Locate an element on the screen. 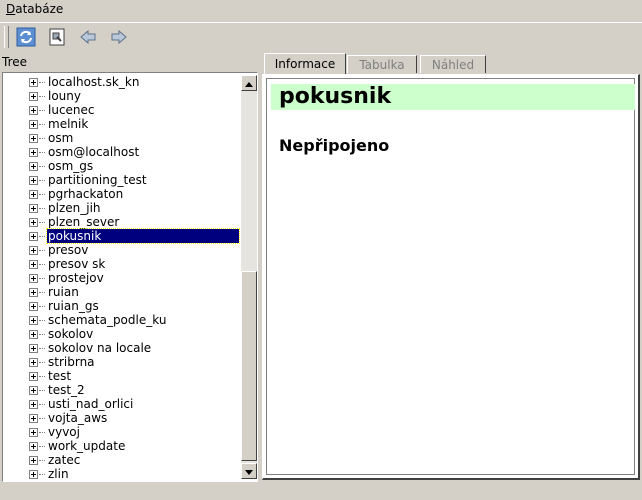 The image size is (642, 500). tree-item-label: stribrna is located at coordinates (71, 362).